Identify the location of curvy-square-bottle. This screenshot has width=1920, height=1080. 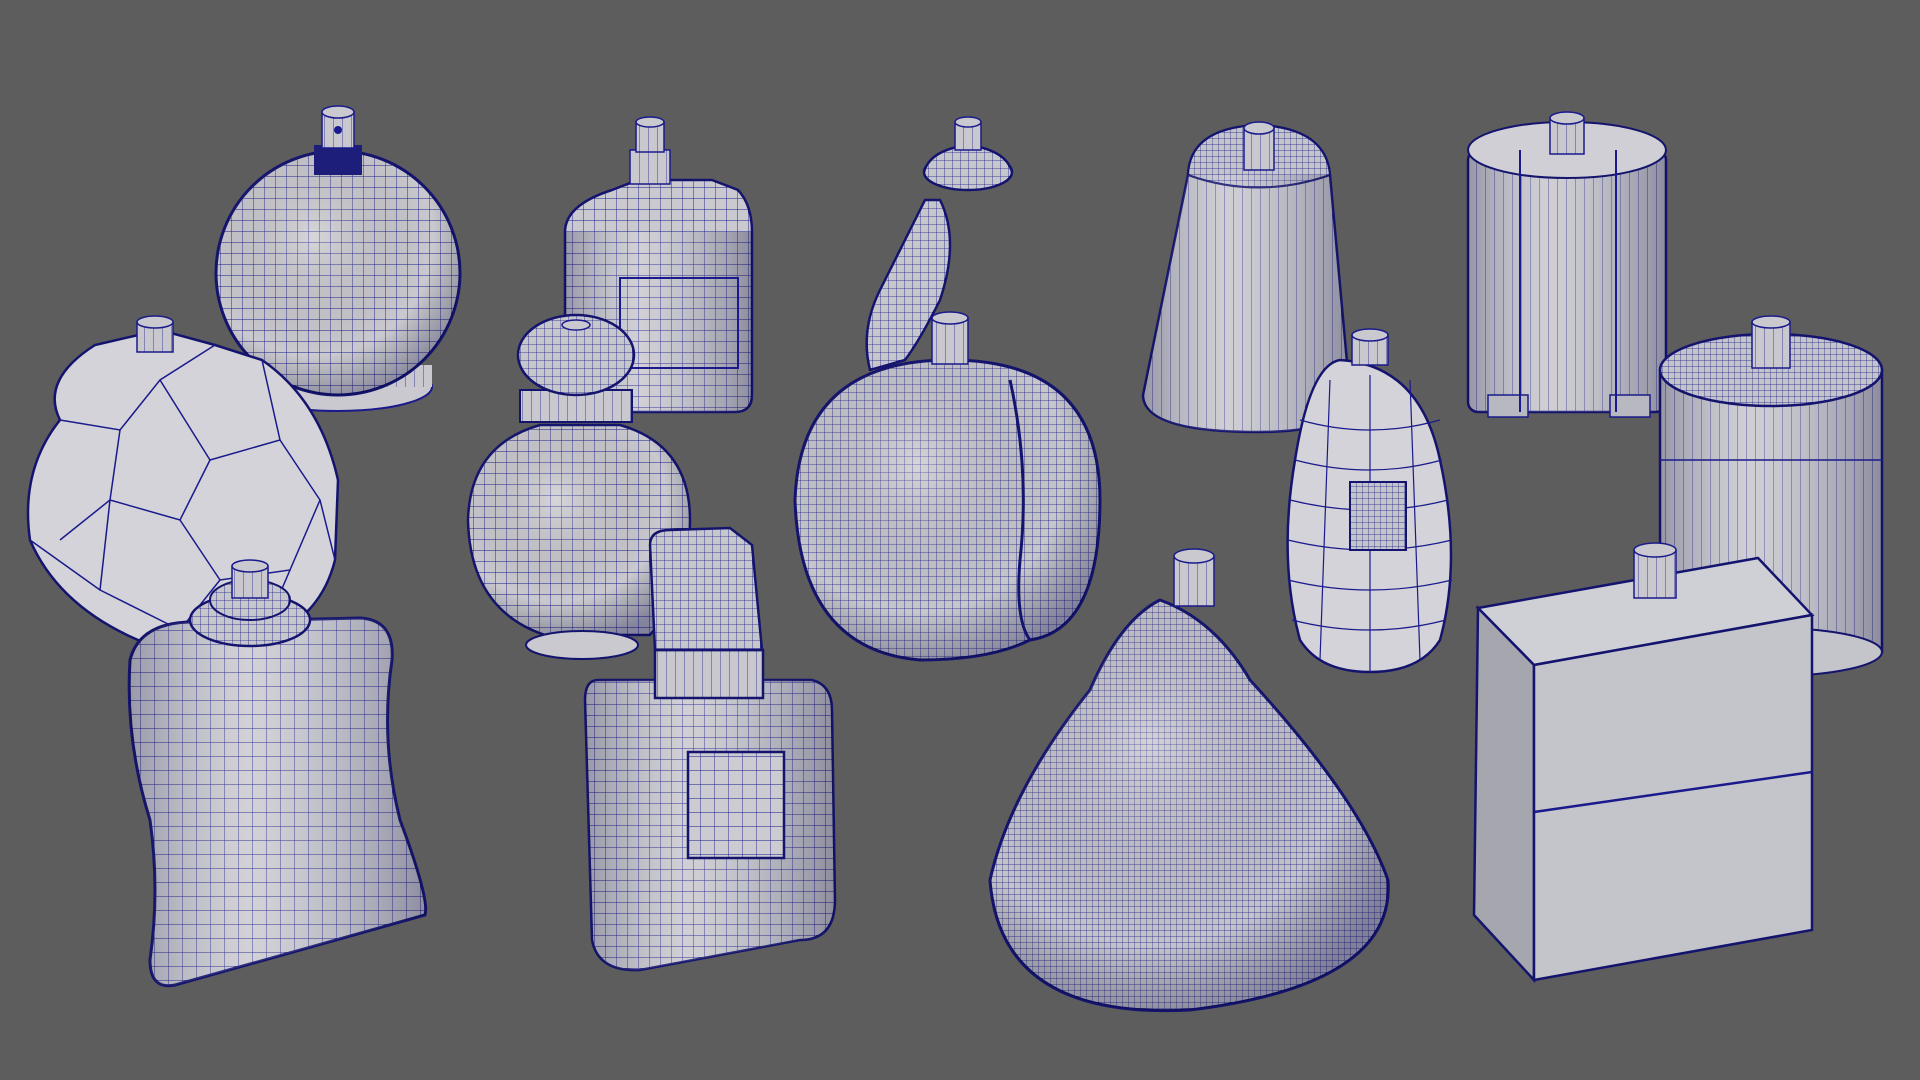
(277, 773).